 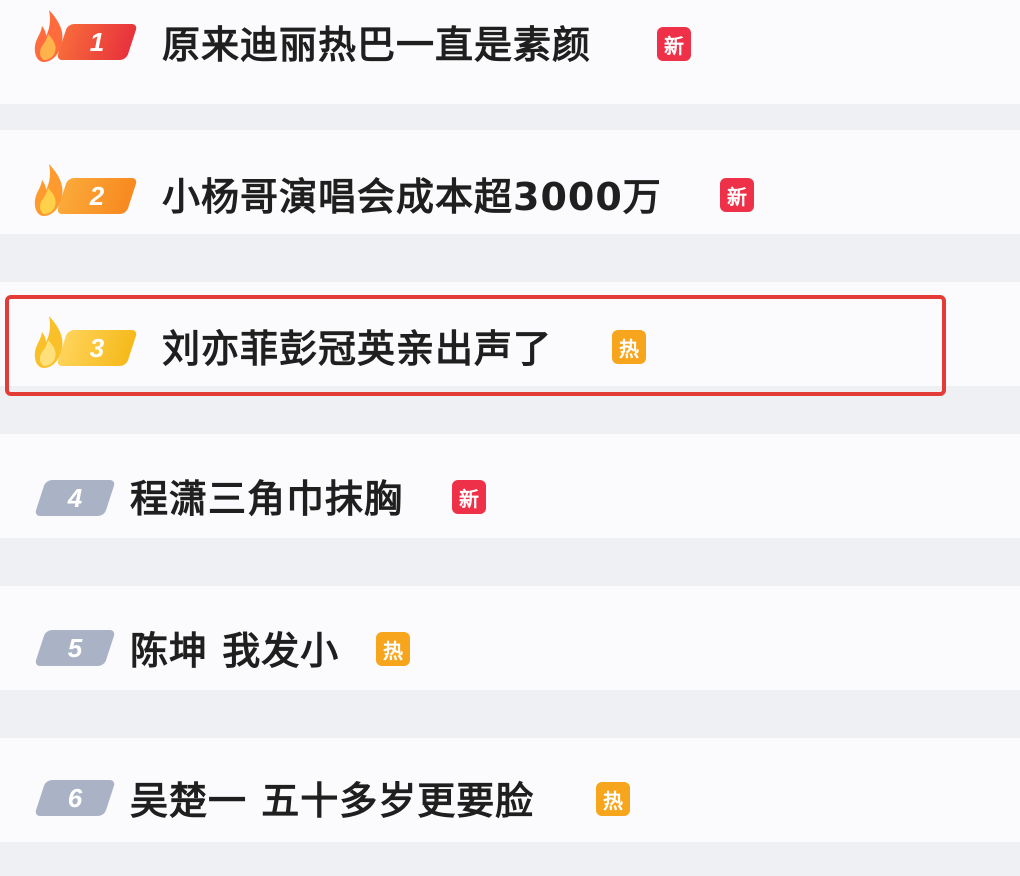 I want to click on item-title: 原来迪丽热巴一直是素颜, so click(x=376, y=45).